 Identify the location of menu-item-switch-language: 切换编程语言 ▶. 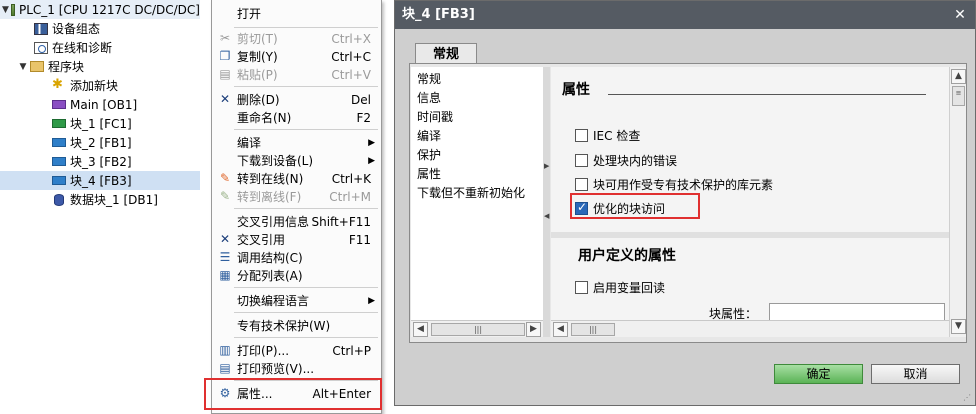
(296, 300).